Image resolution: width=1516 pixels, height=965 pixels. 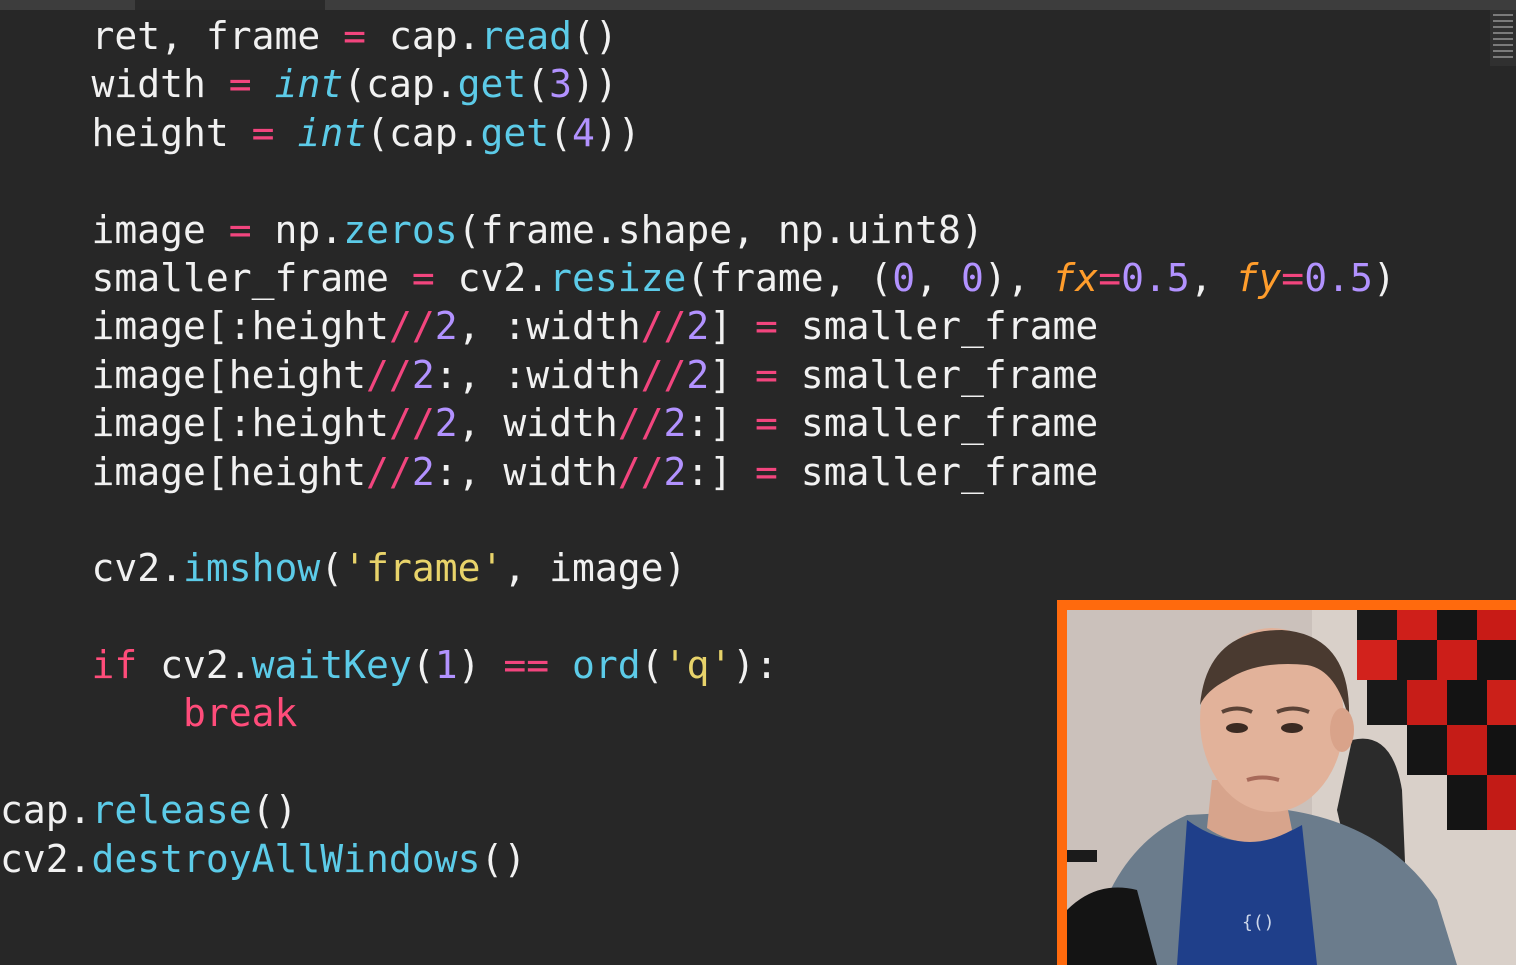 What do you see at coordinates (758, 5) in the screenshot?
I see `editor-tab-bar` at bounding box center [758, 5].